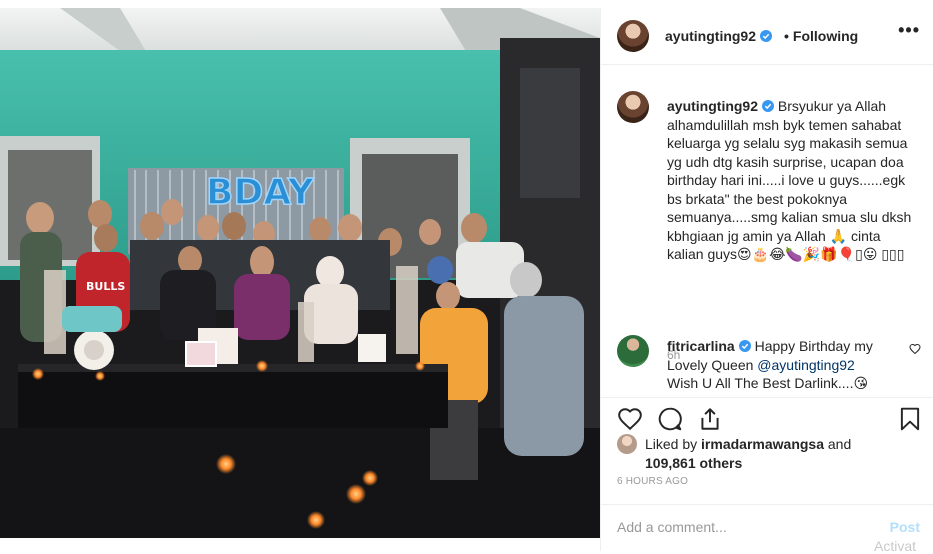 This screenshot has width=933, height=554. Describe the element at coordinates (768, 383) in the screenshot. I see `comment-text-after: Wish U All The Best Darlink....😘` at that location.